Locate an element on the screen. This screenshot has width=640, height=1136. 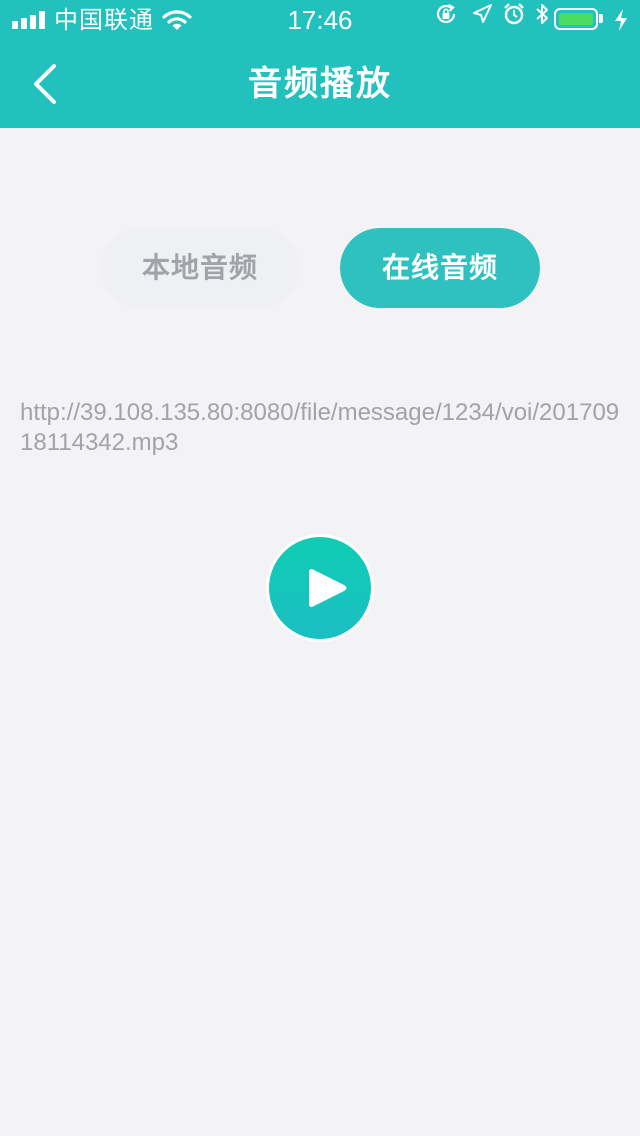
battery-nub is located at coordinates (601, 18).